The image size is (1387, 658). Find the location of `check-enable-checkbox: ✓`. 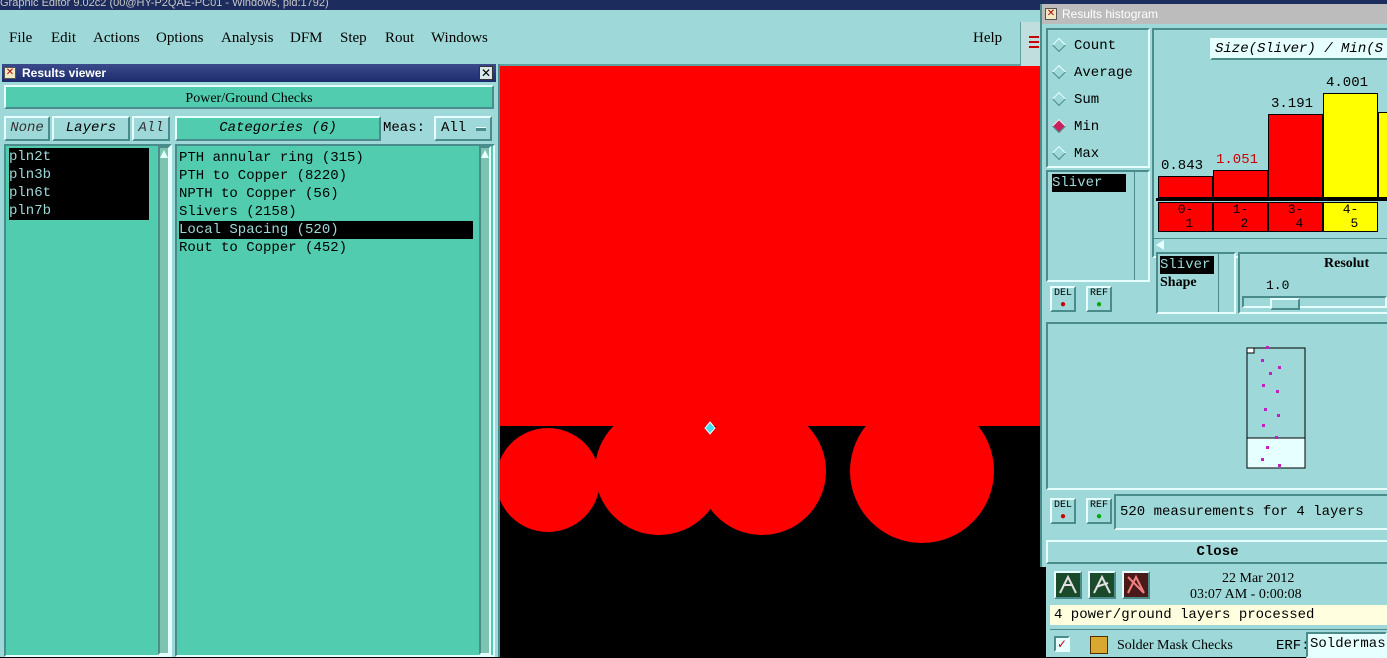

check-enable-checkbox: ✓ is located at coordinates (1062, 644).